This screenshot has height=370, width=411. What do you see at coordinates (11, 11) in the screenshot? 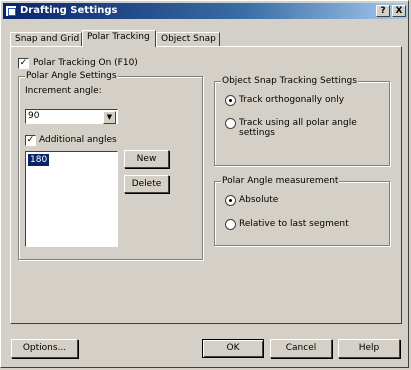
I see `app-icon` at bounding box center [11, 11].